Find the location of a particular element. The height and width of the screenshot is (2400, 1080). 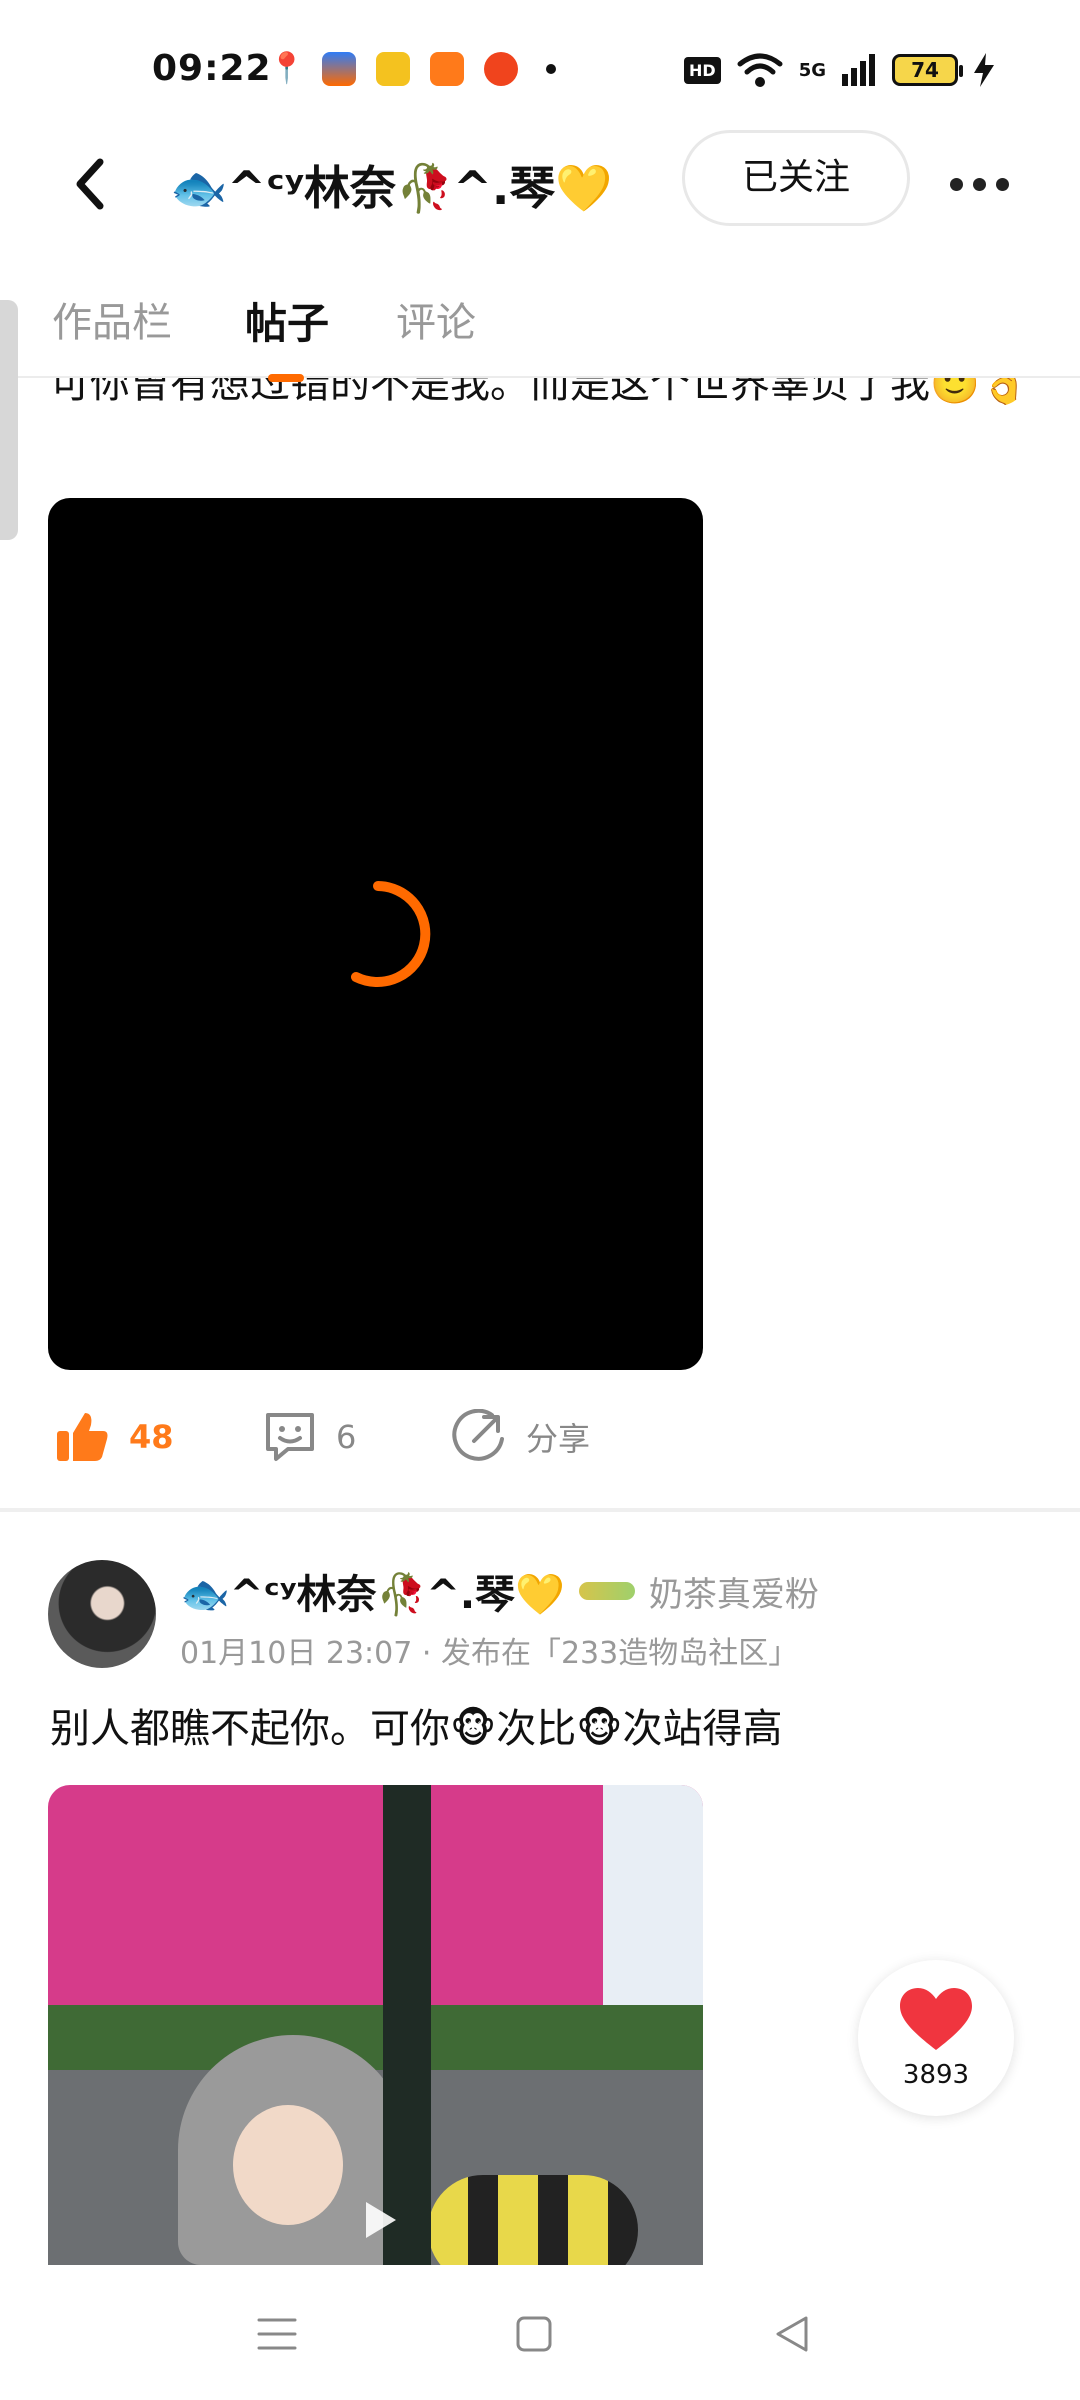

post-meta: 01月10日 23:07 · 发布在「233造物岛社区」 is located at coordinates (489, 1650).